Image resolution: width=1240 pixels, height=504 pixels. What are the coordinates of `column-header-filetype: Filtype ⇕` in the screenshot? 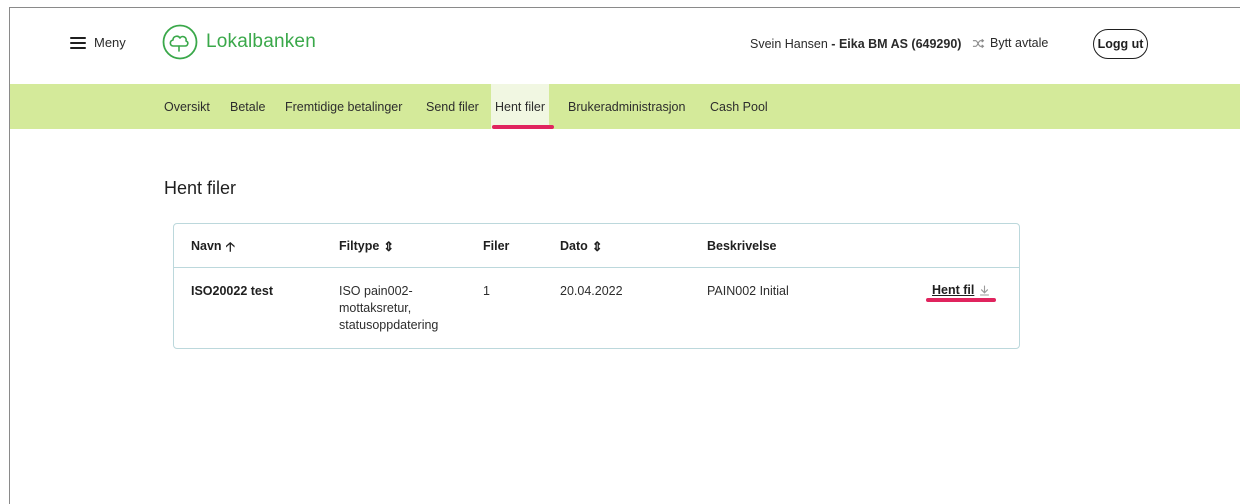 It's located at (366, 246).